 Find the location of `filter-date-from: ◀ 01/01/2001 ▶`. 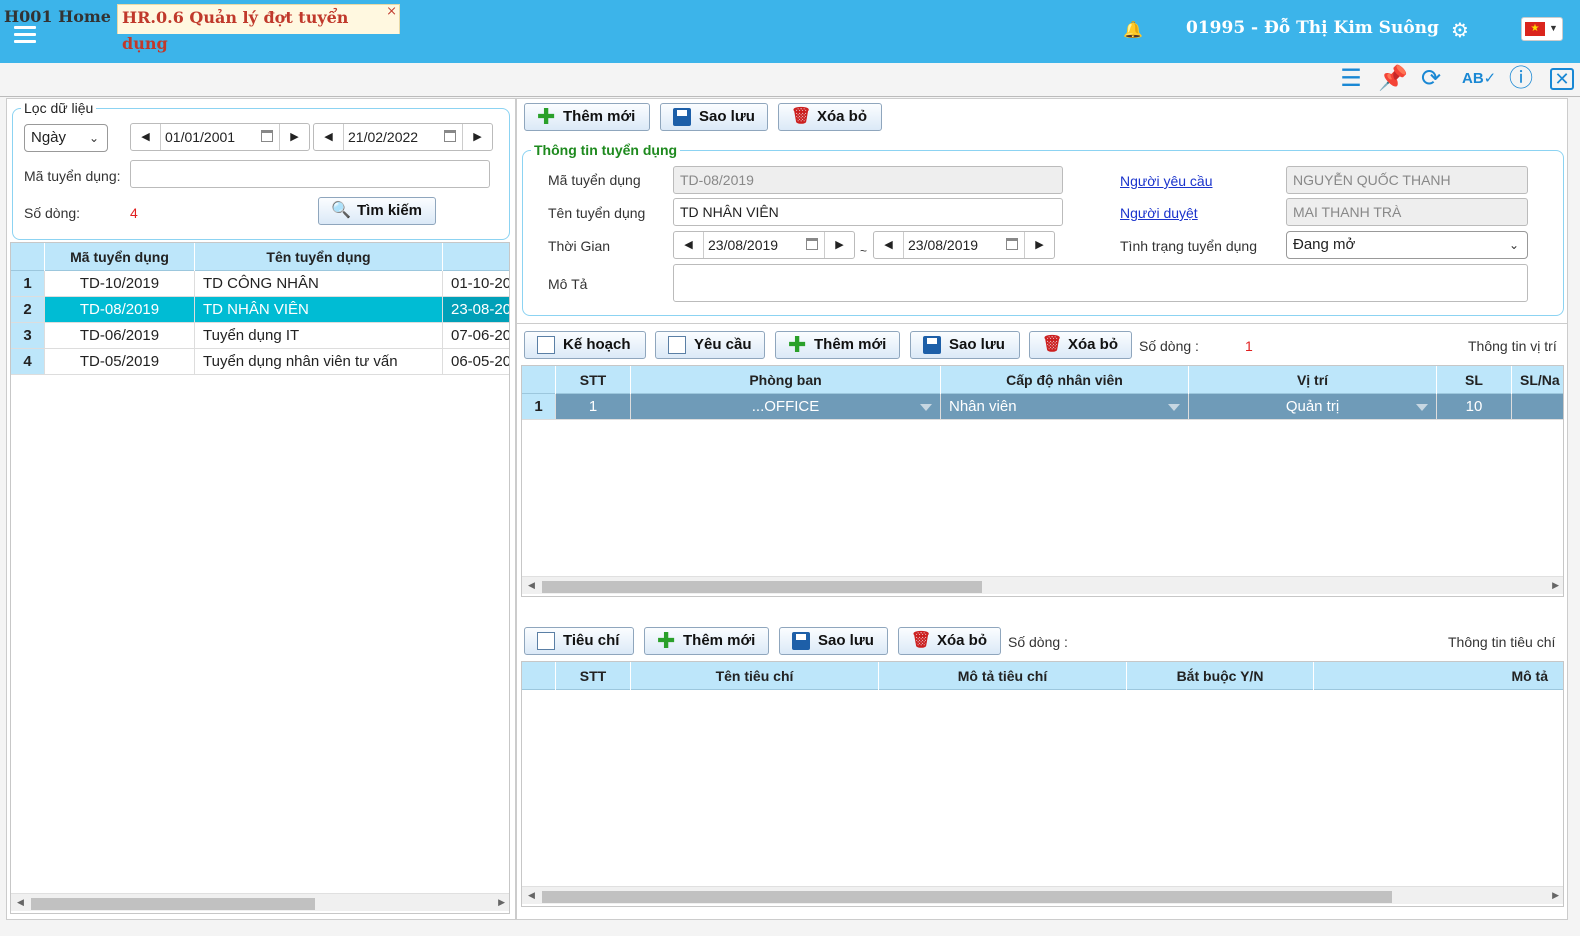

filter-date-from: ◀ 01/01/2001 ▶ is located at coordinates (220, 137).